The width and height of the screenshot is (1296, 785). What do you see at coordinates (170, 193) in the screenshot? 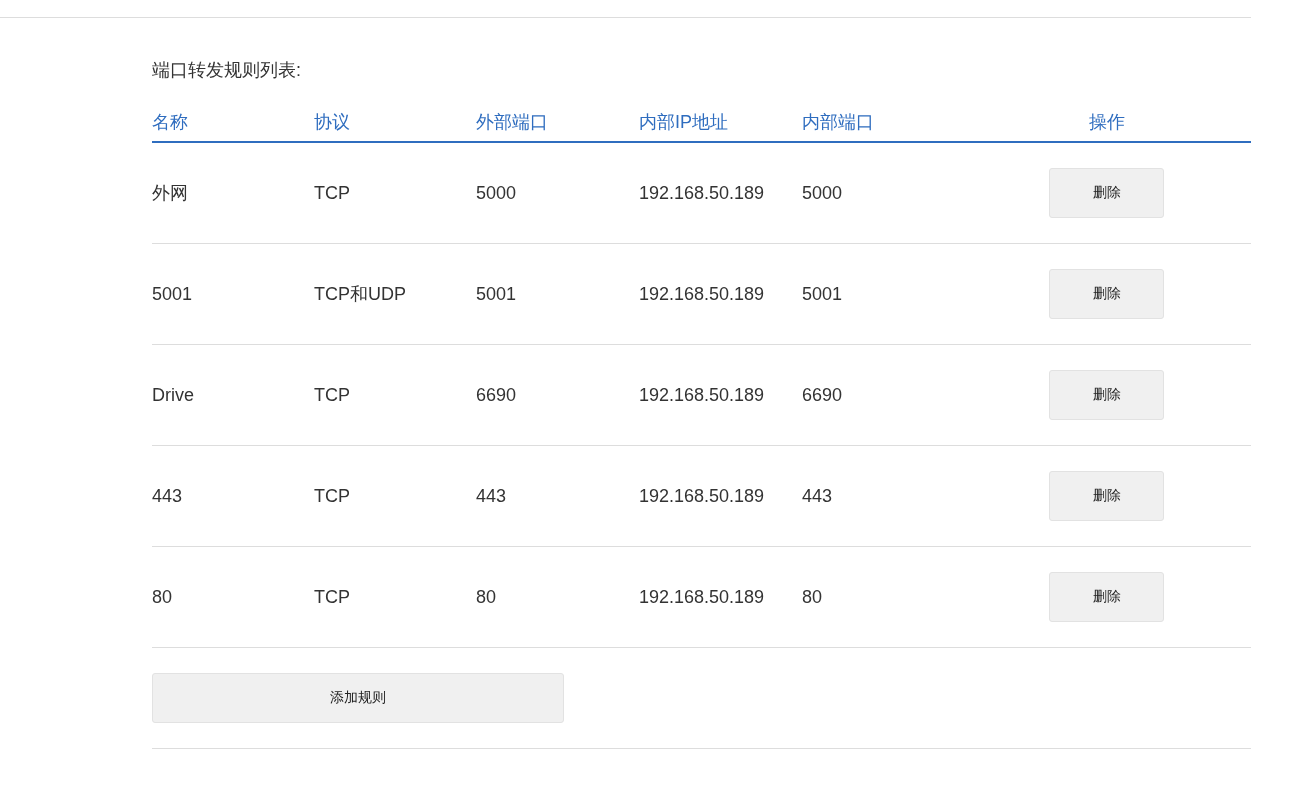
I see `table-cell-text: 外网` at bounding box center [170, 193].